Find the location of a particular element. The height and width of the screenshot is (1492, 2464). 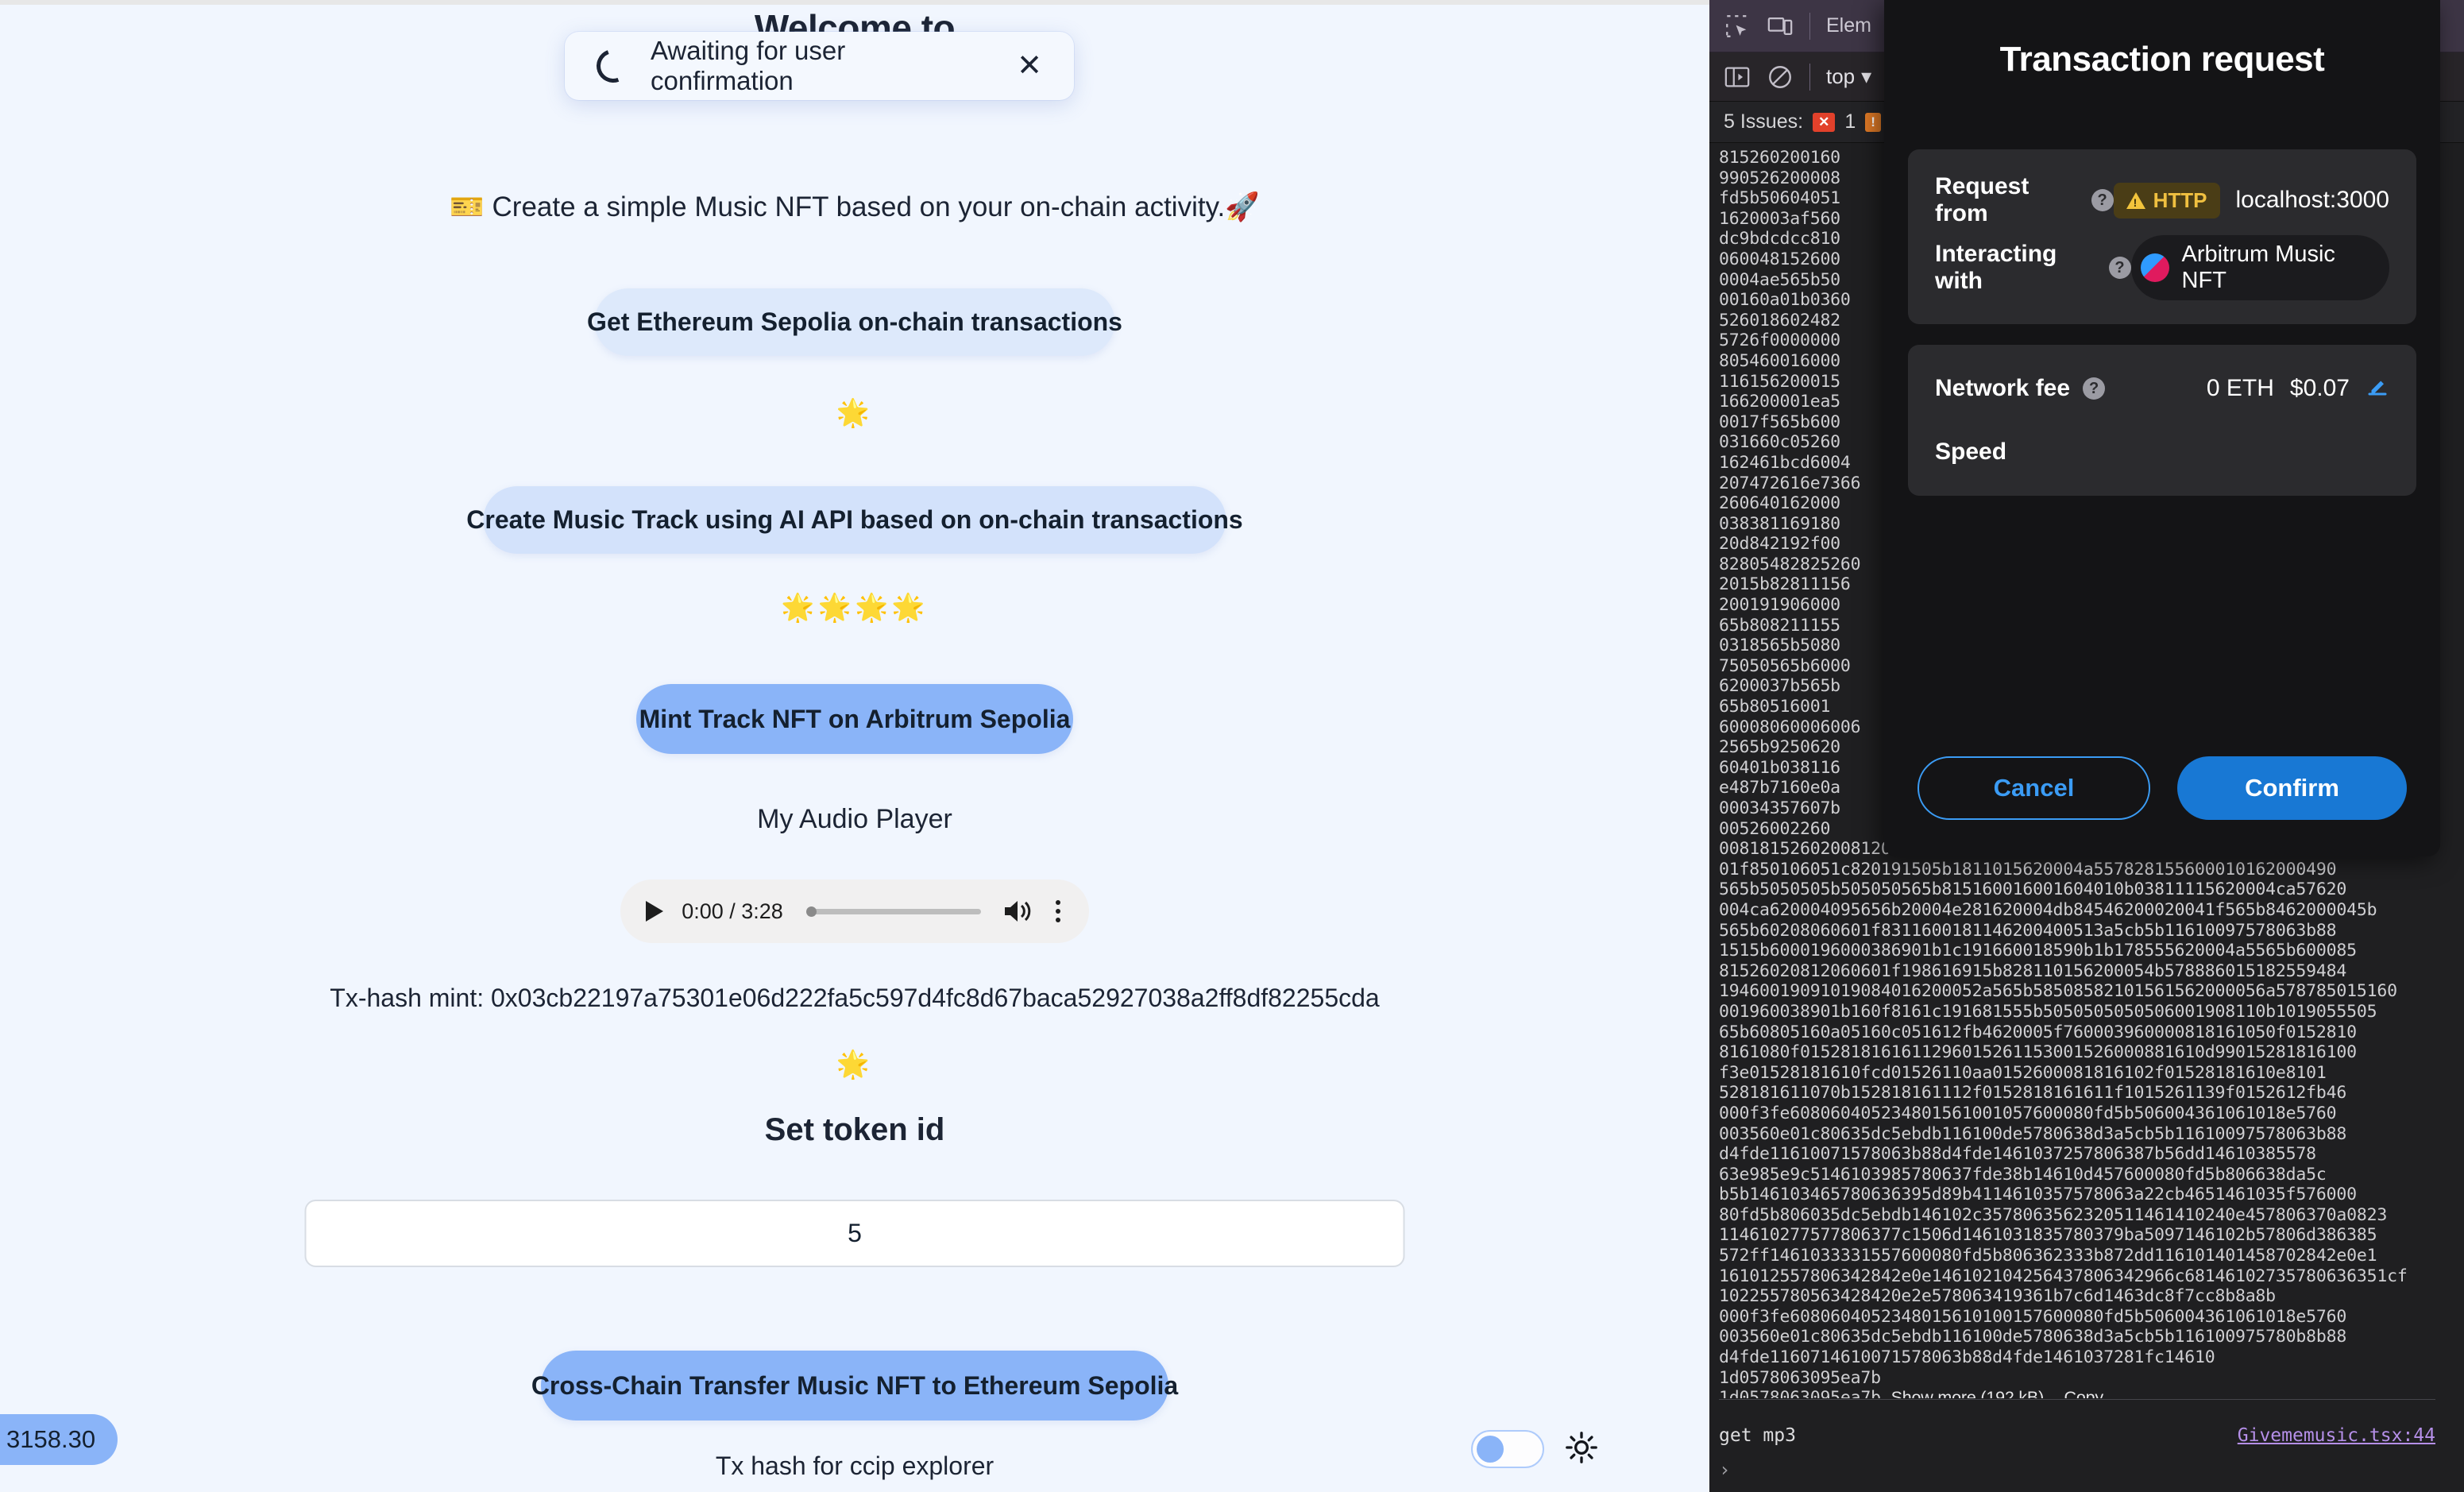

network-fee-value: 0 ETH $0.07 is located at coordinates (2298, 389).